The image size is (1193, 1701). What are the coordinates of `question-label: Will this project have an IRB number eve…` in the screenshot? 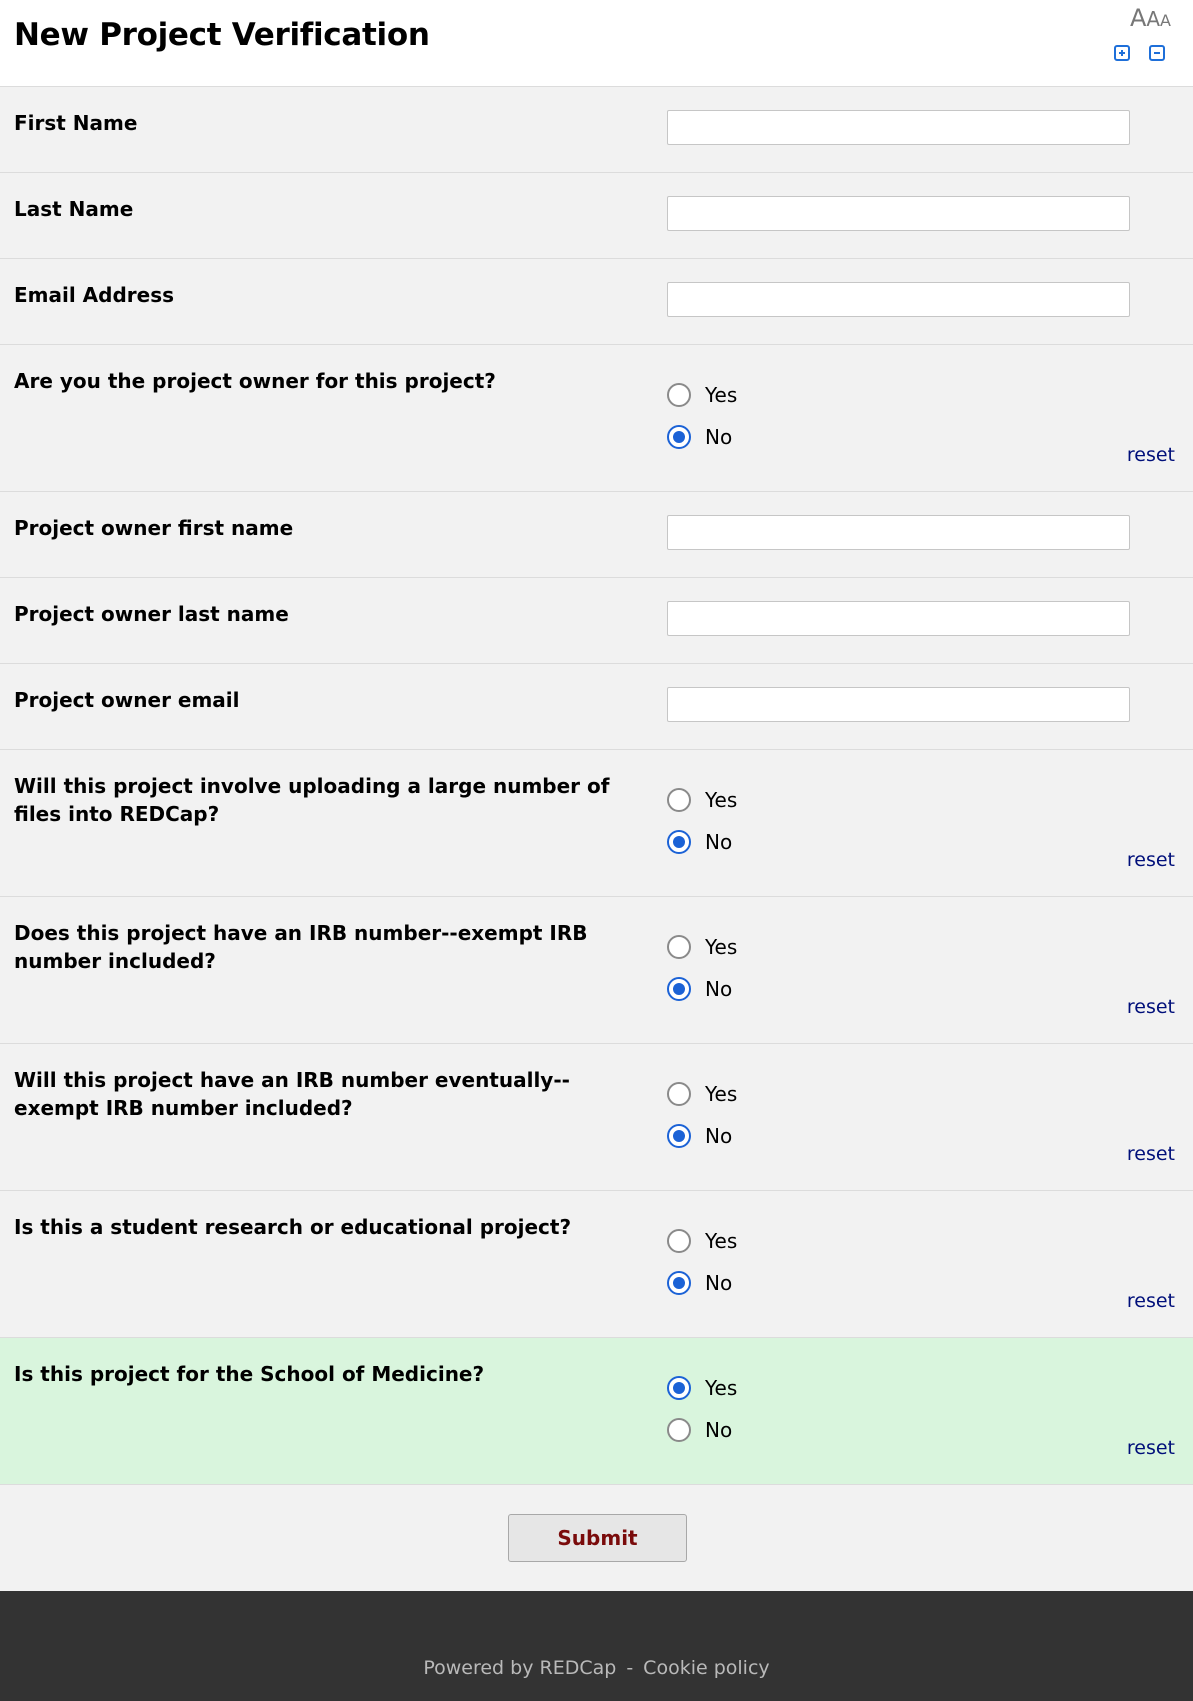 It's located at (292, 1094).